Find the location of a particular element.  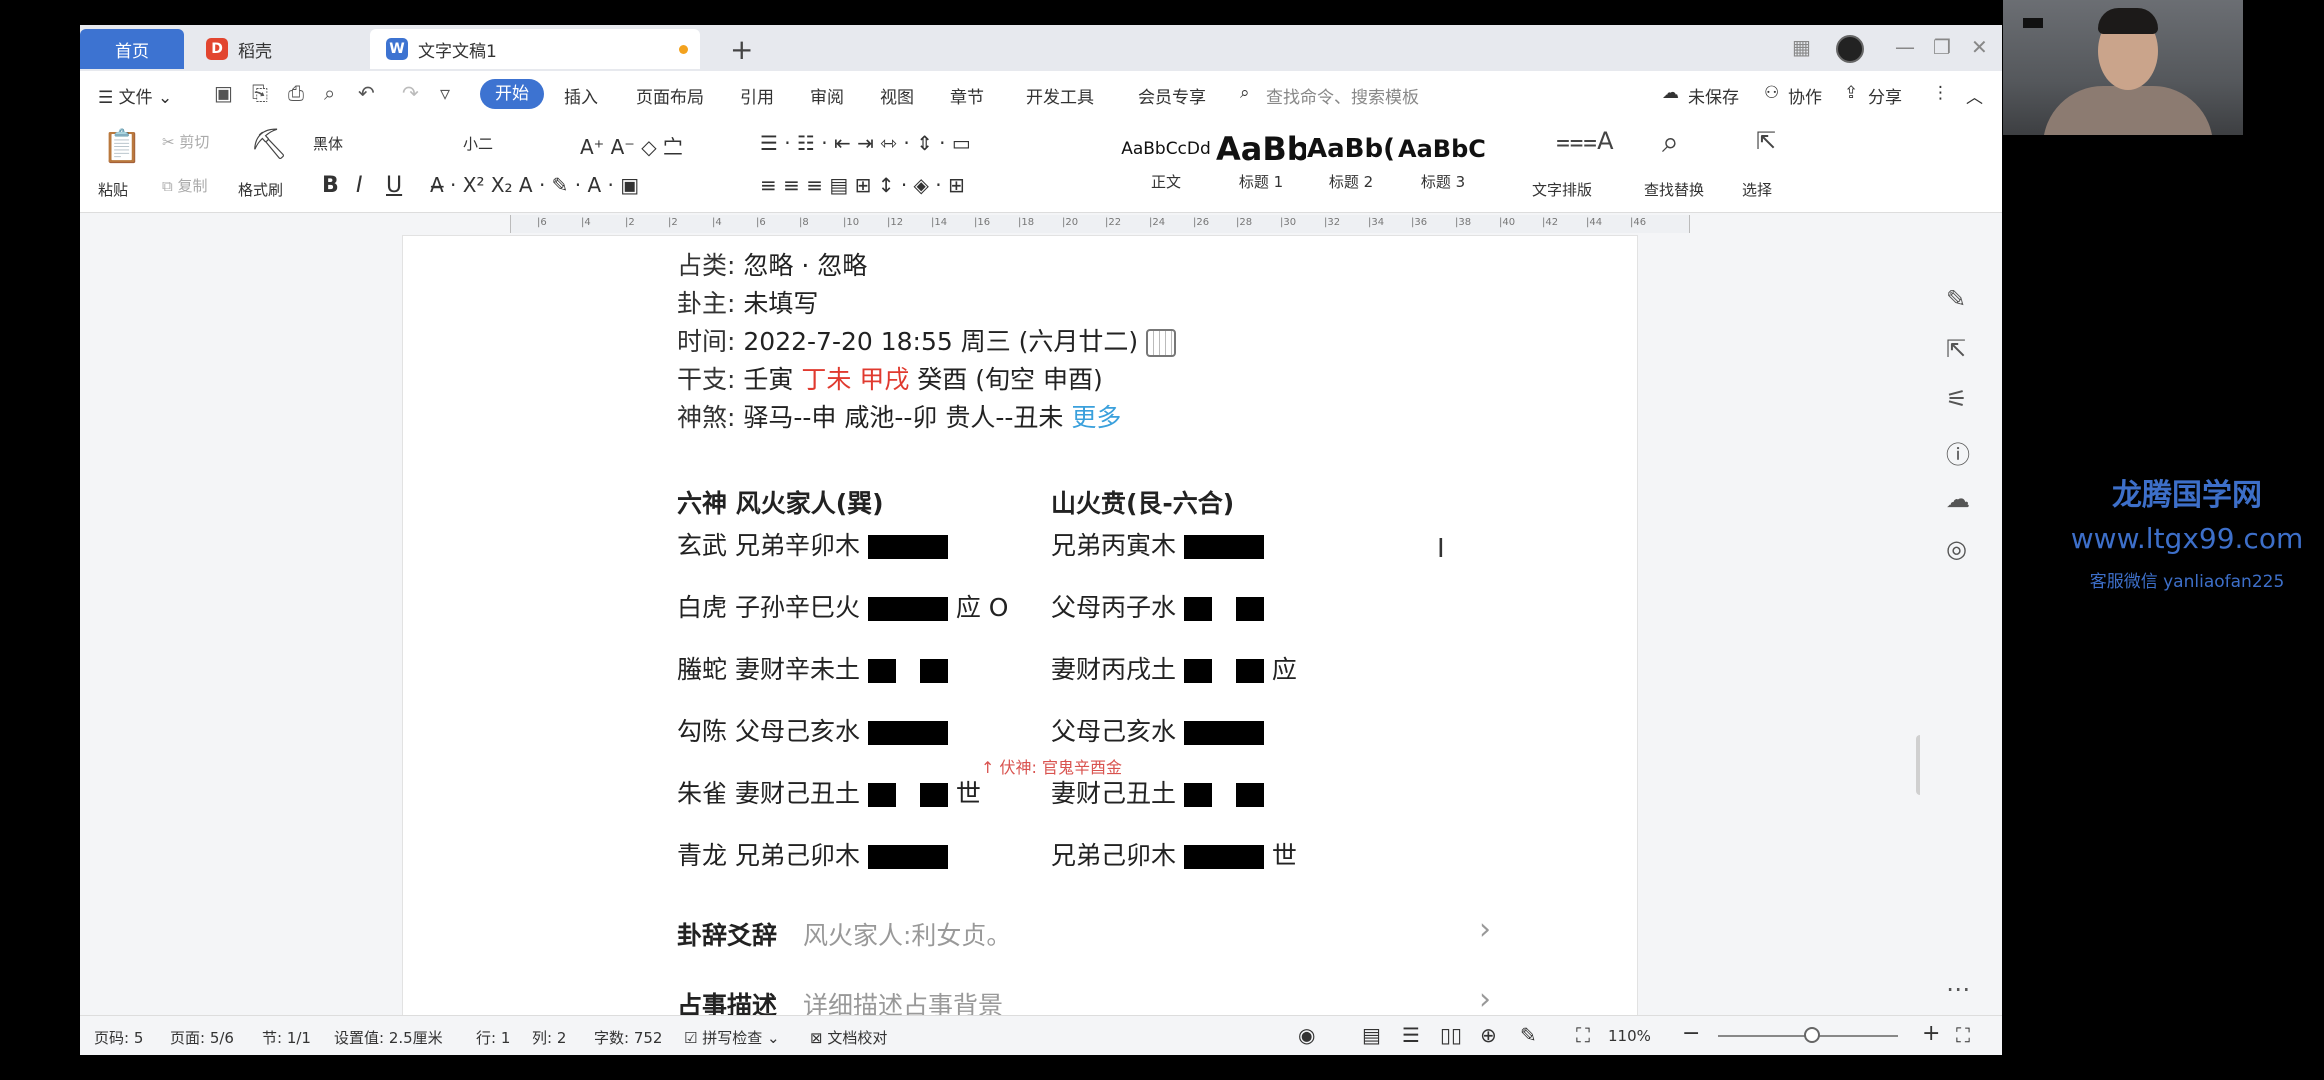

right-line-5-text: 妻财己丑土 is located at coordinates (1114, 793).